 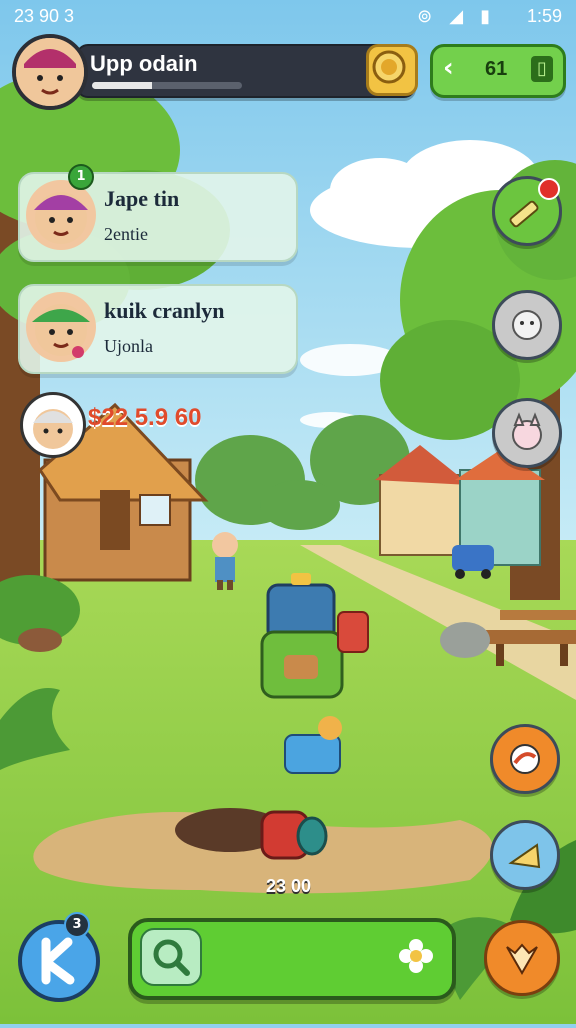 I want to click on exit-door-icon: ▯, so click(x=542, y=69).